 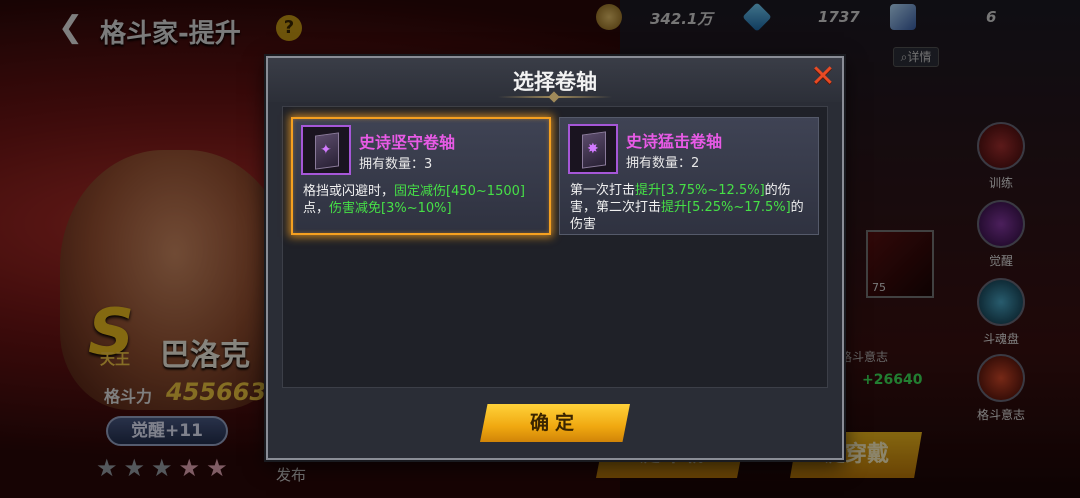 I want to click on confirm-button: 确定, so click(x=555, y=423).